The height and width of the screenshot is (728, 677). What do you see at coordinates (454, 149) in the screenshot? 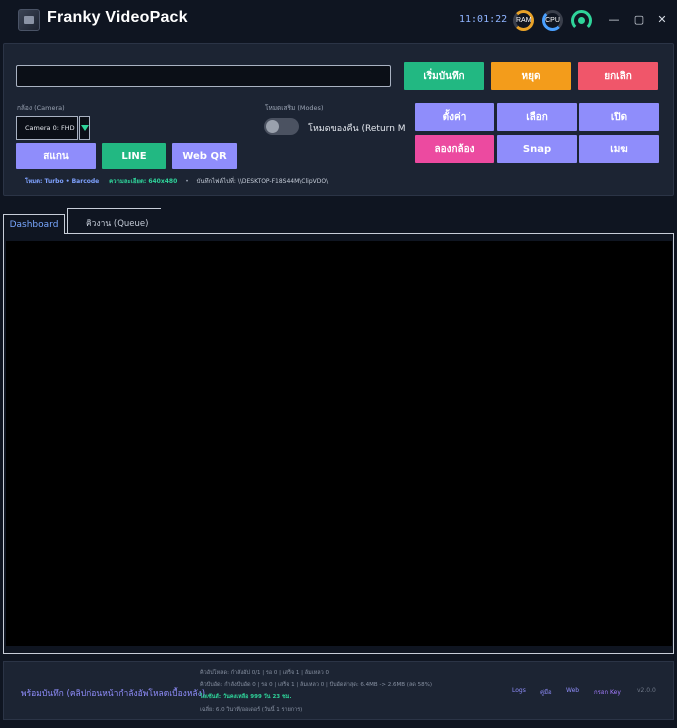
I see `test-camera-button: ลองกล้อง` at bounding box center [454, 149].